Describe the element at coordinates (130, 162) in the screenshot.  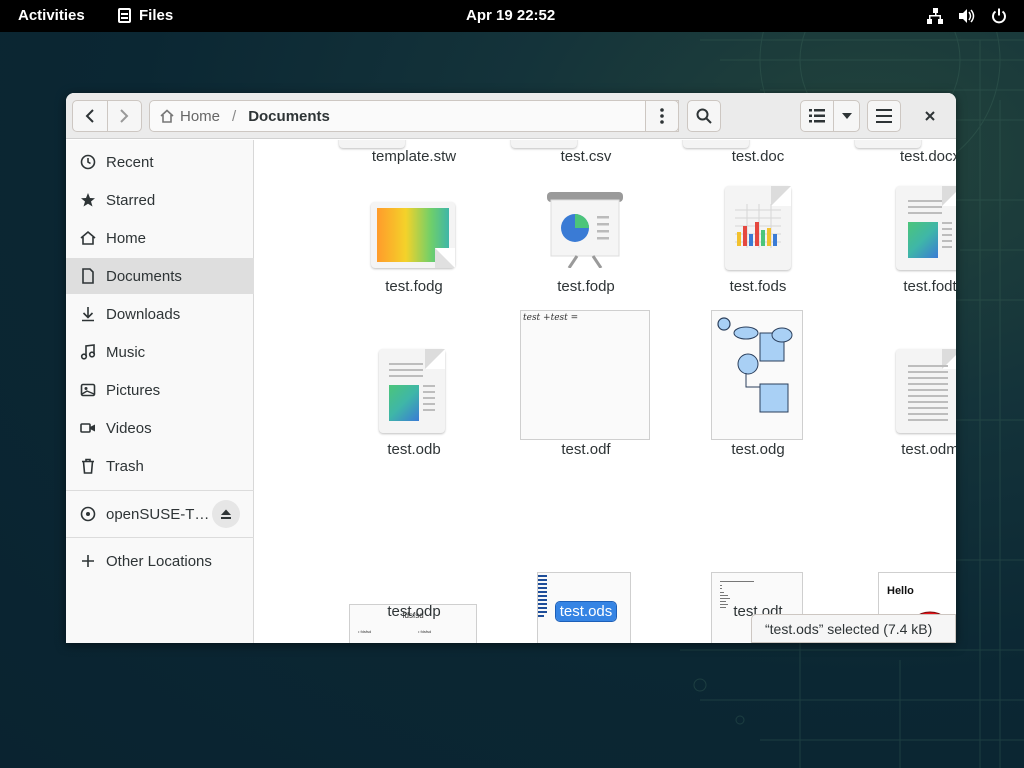
I see `sidebar-item-label: Recent` at that location.